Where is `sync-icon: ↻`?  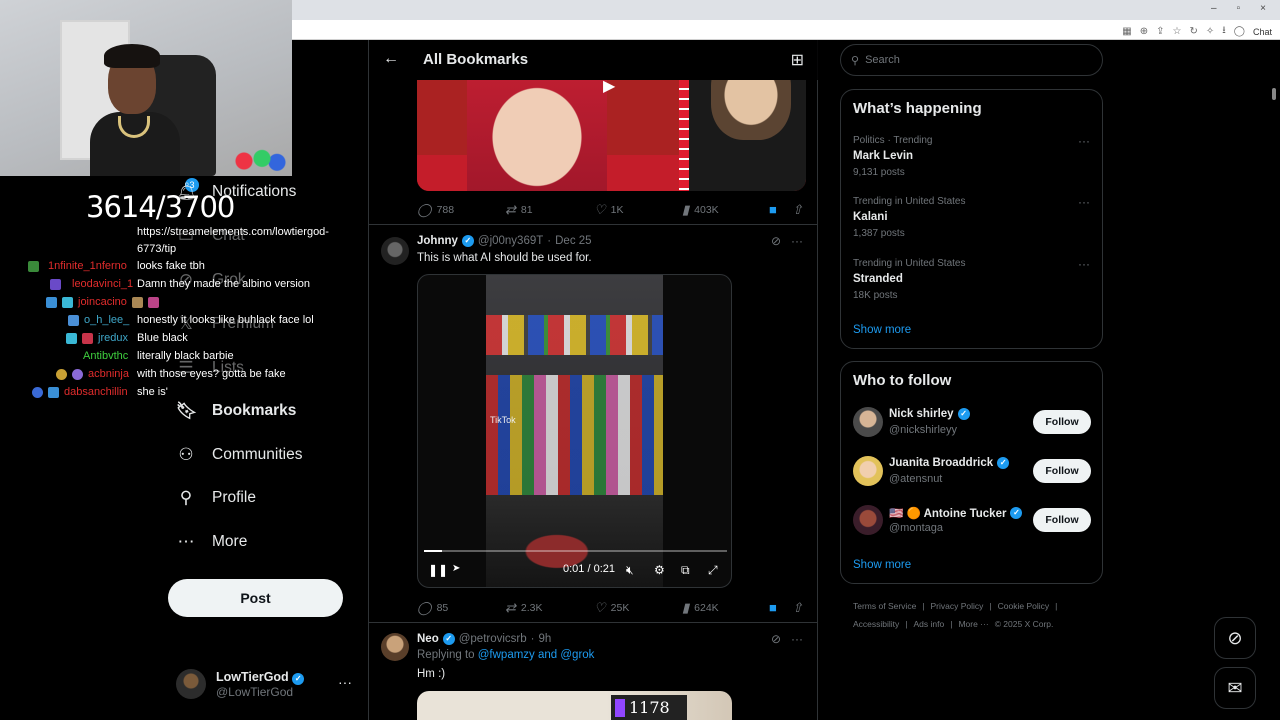
sync-icon: ↻ is located at coordinates (1194, 31).